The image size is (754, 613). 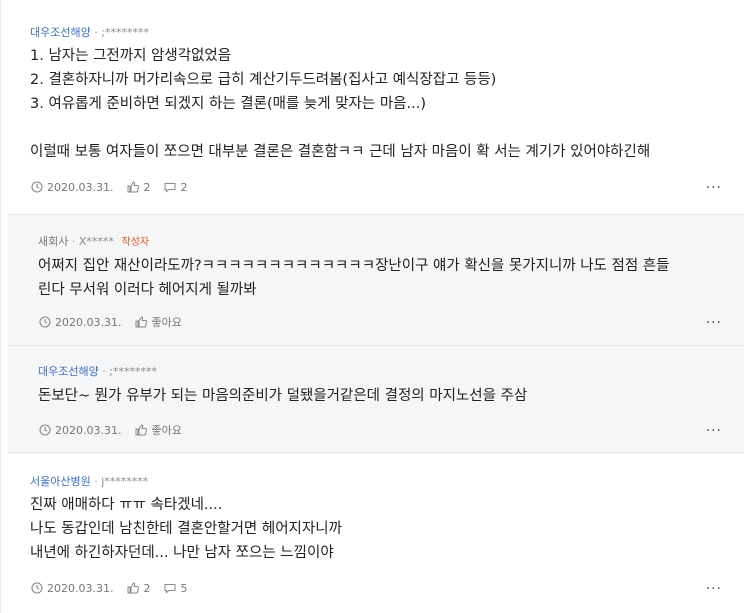 What do you see at coordinates (116, 187) in the screenshot?
I see `comment-meta: 2020.03.31. 2 2` at bounding box center [116, 187].